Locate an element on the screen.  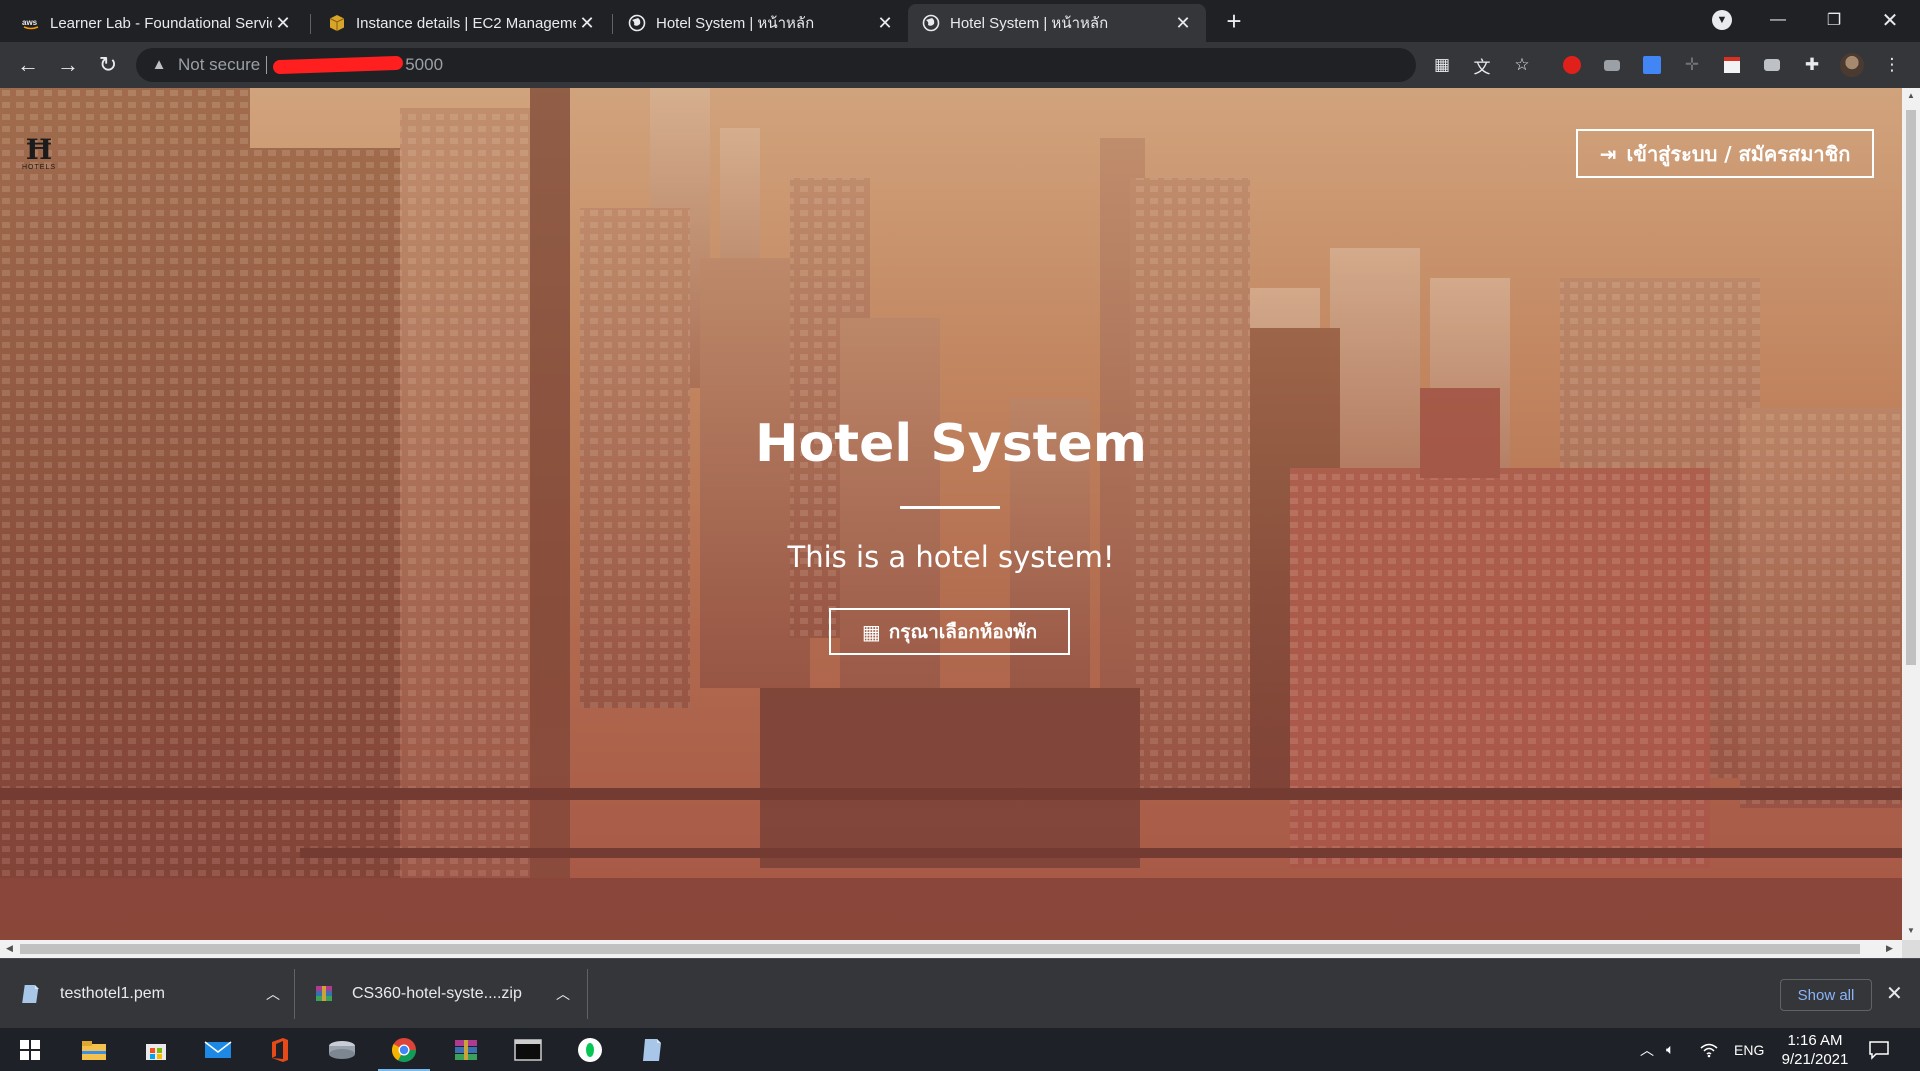
arrow-left-icon: ← is located at coordinates (28, 64).